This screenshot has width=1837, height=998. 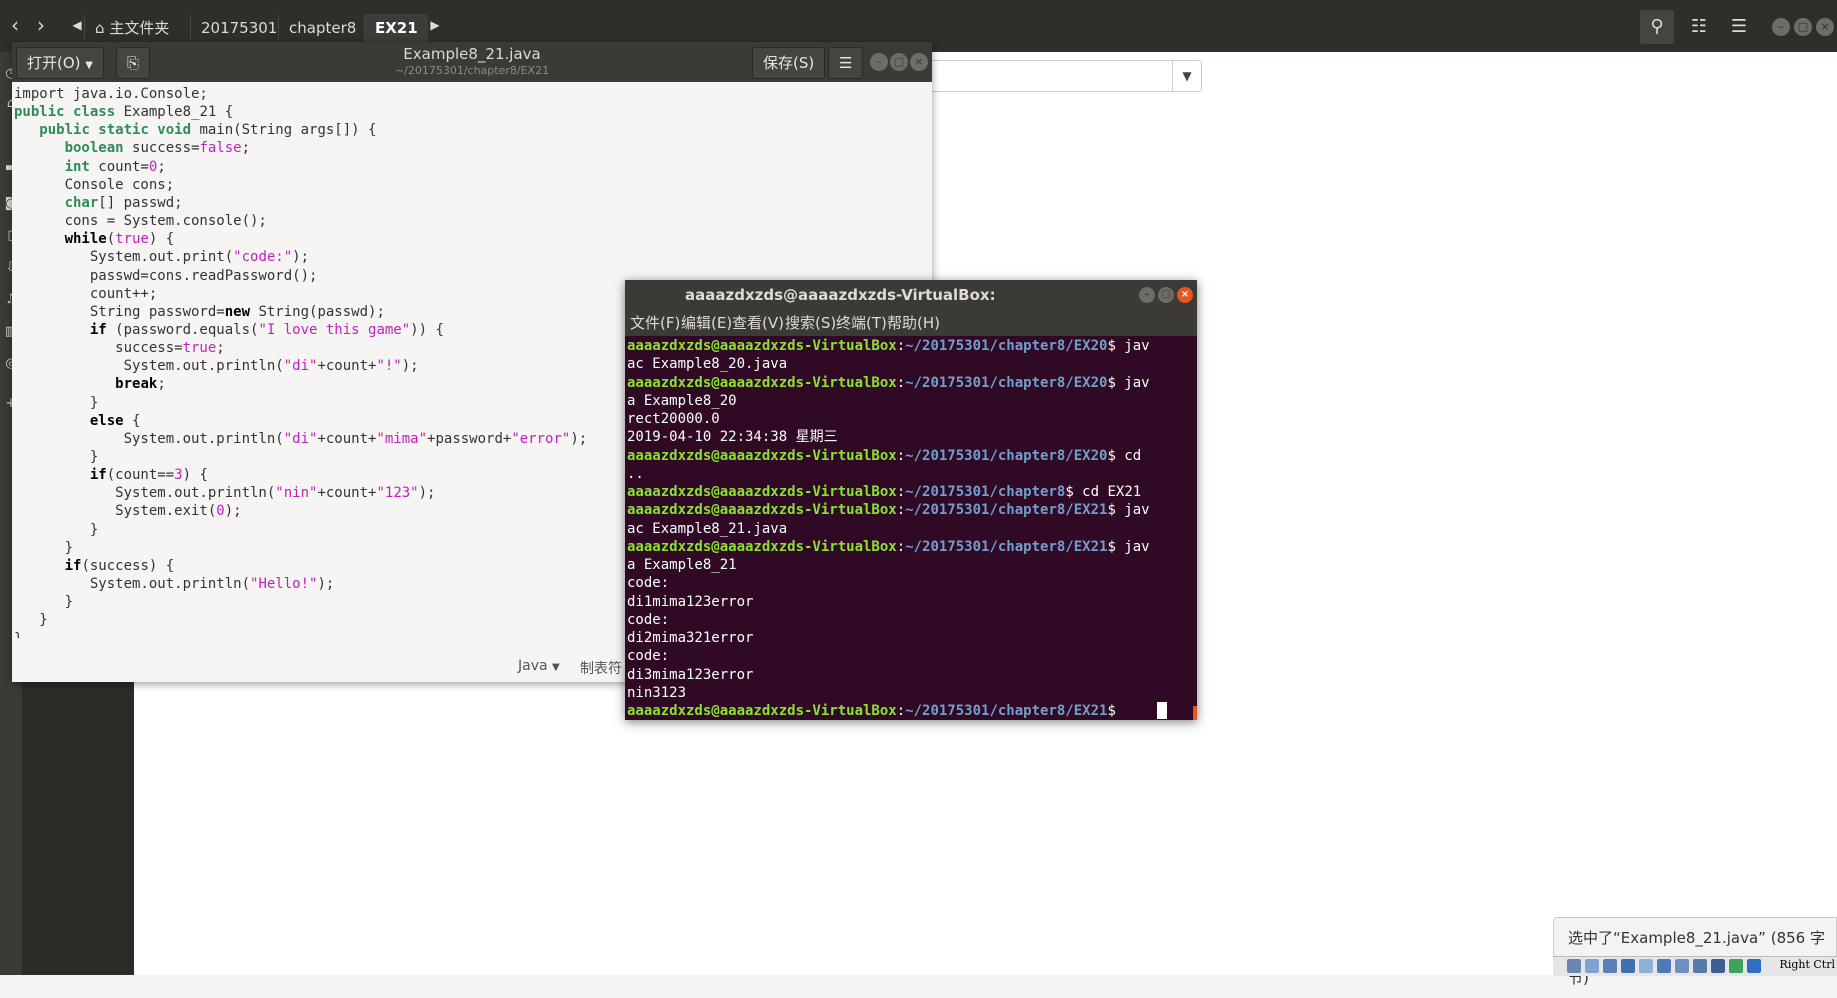 I want to click on terminal-line: .., so click(x=635, y=474).